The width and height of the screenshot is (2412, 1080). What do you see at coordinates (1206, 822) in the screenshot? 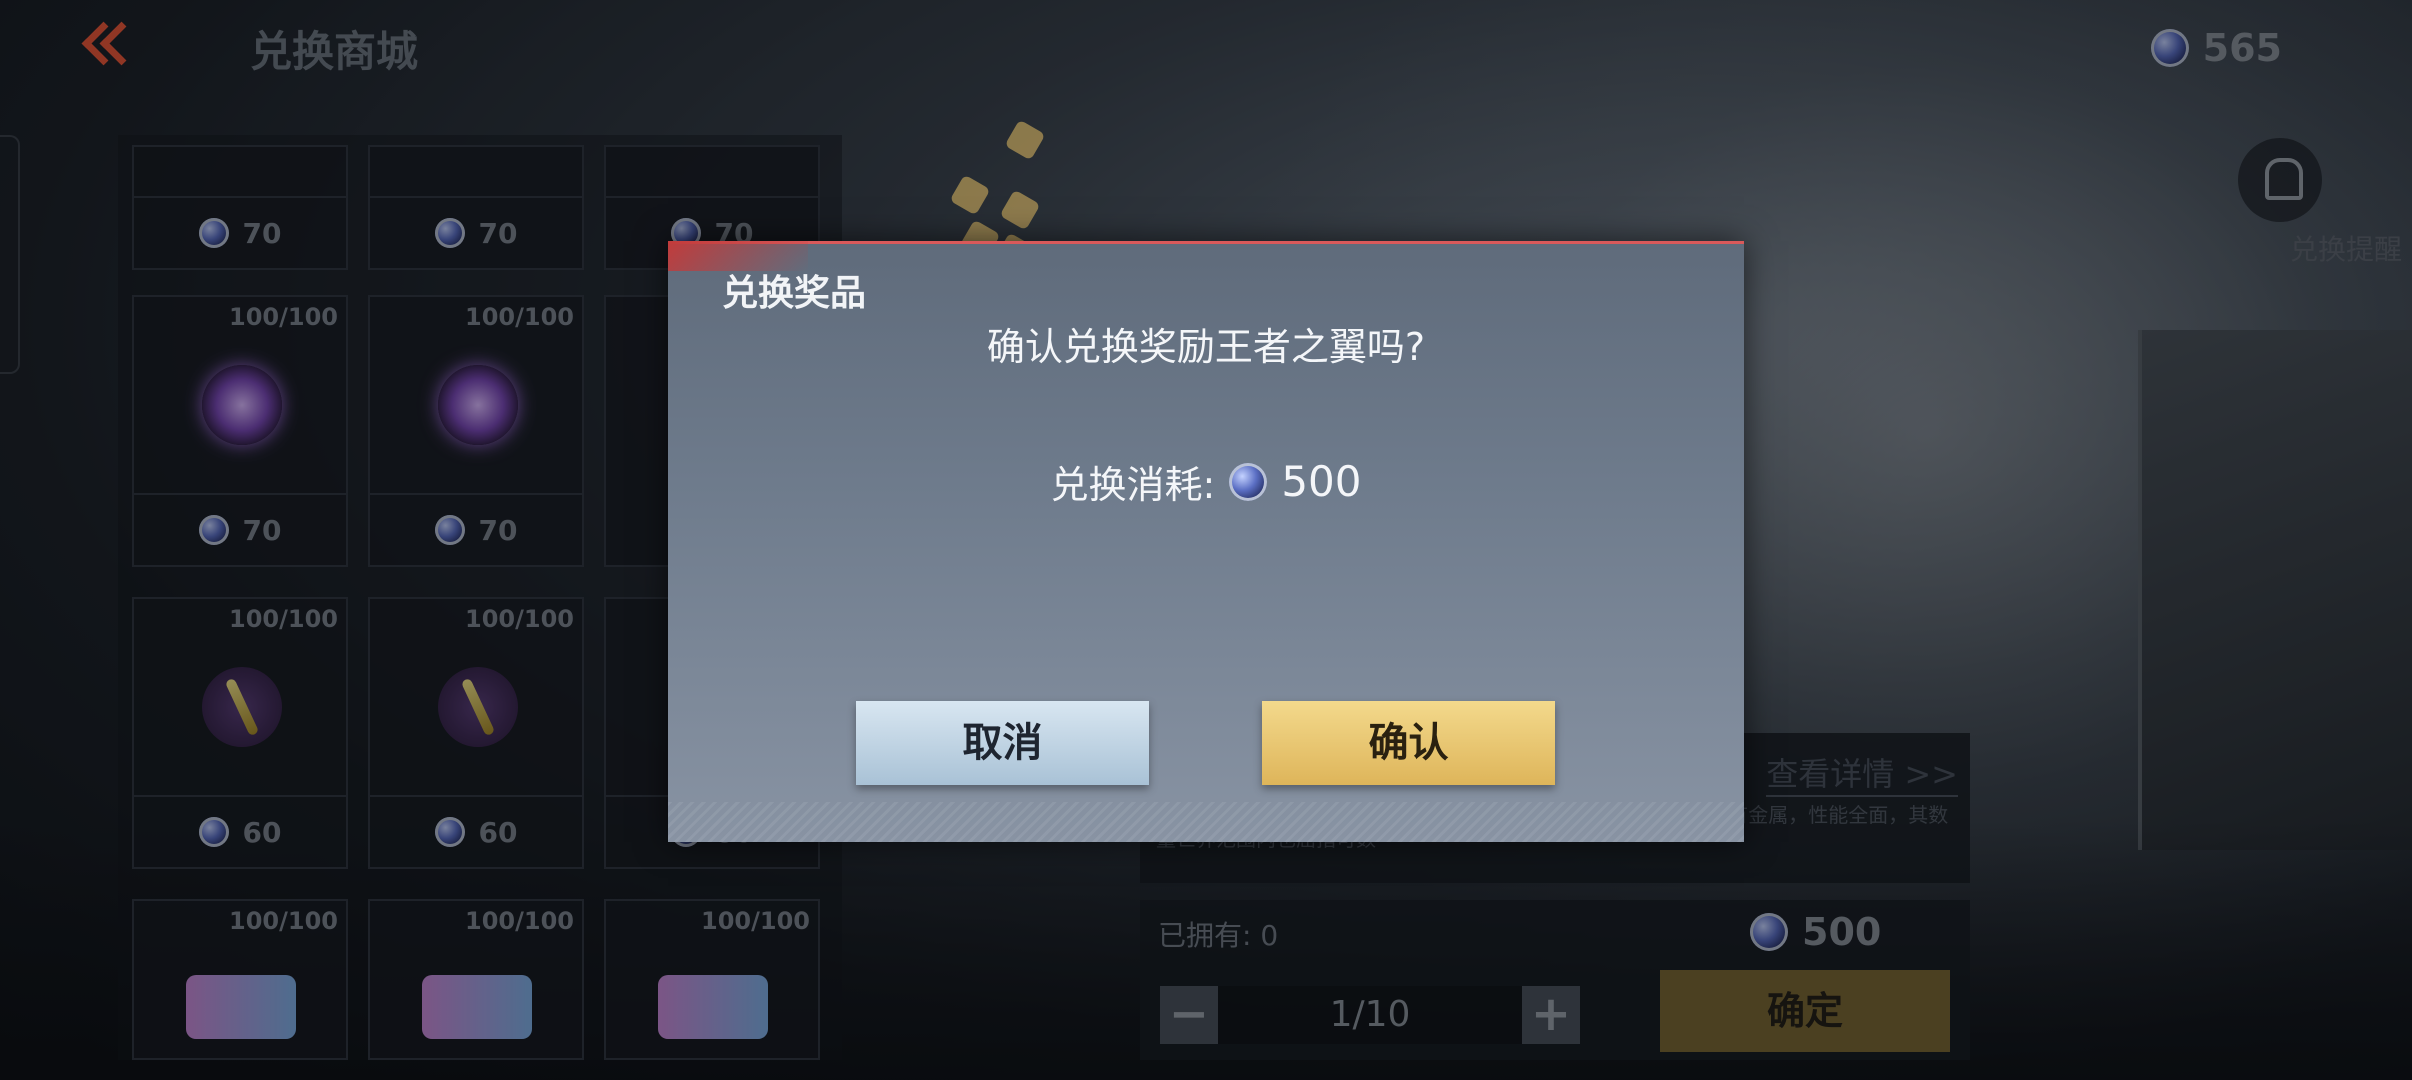
I see `dialog-stripe` at bounding box center [1206, 822].